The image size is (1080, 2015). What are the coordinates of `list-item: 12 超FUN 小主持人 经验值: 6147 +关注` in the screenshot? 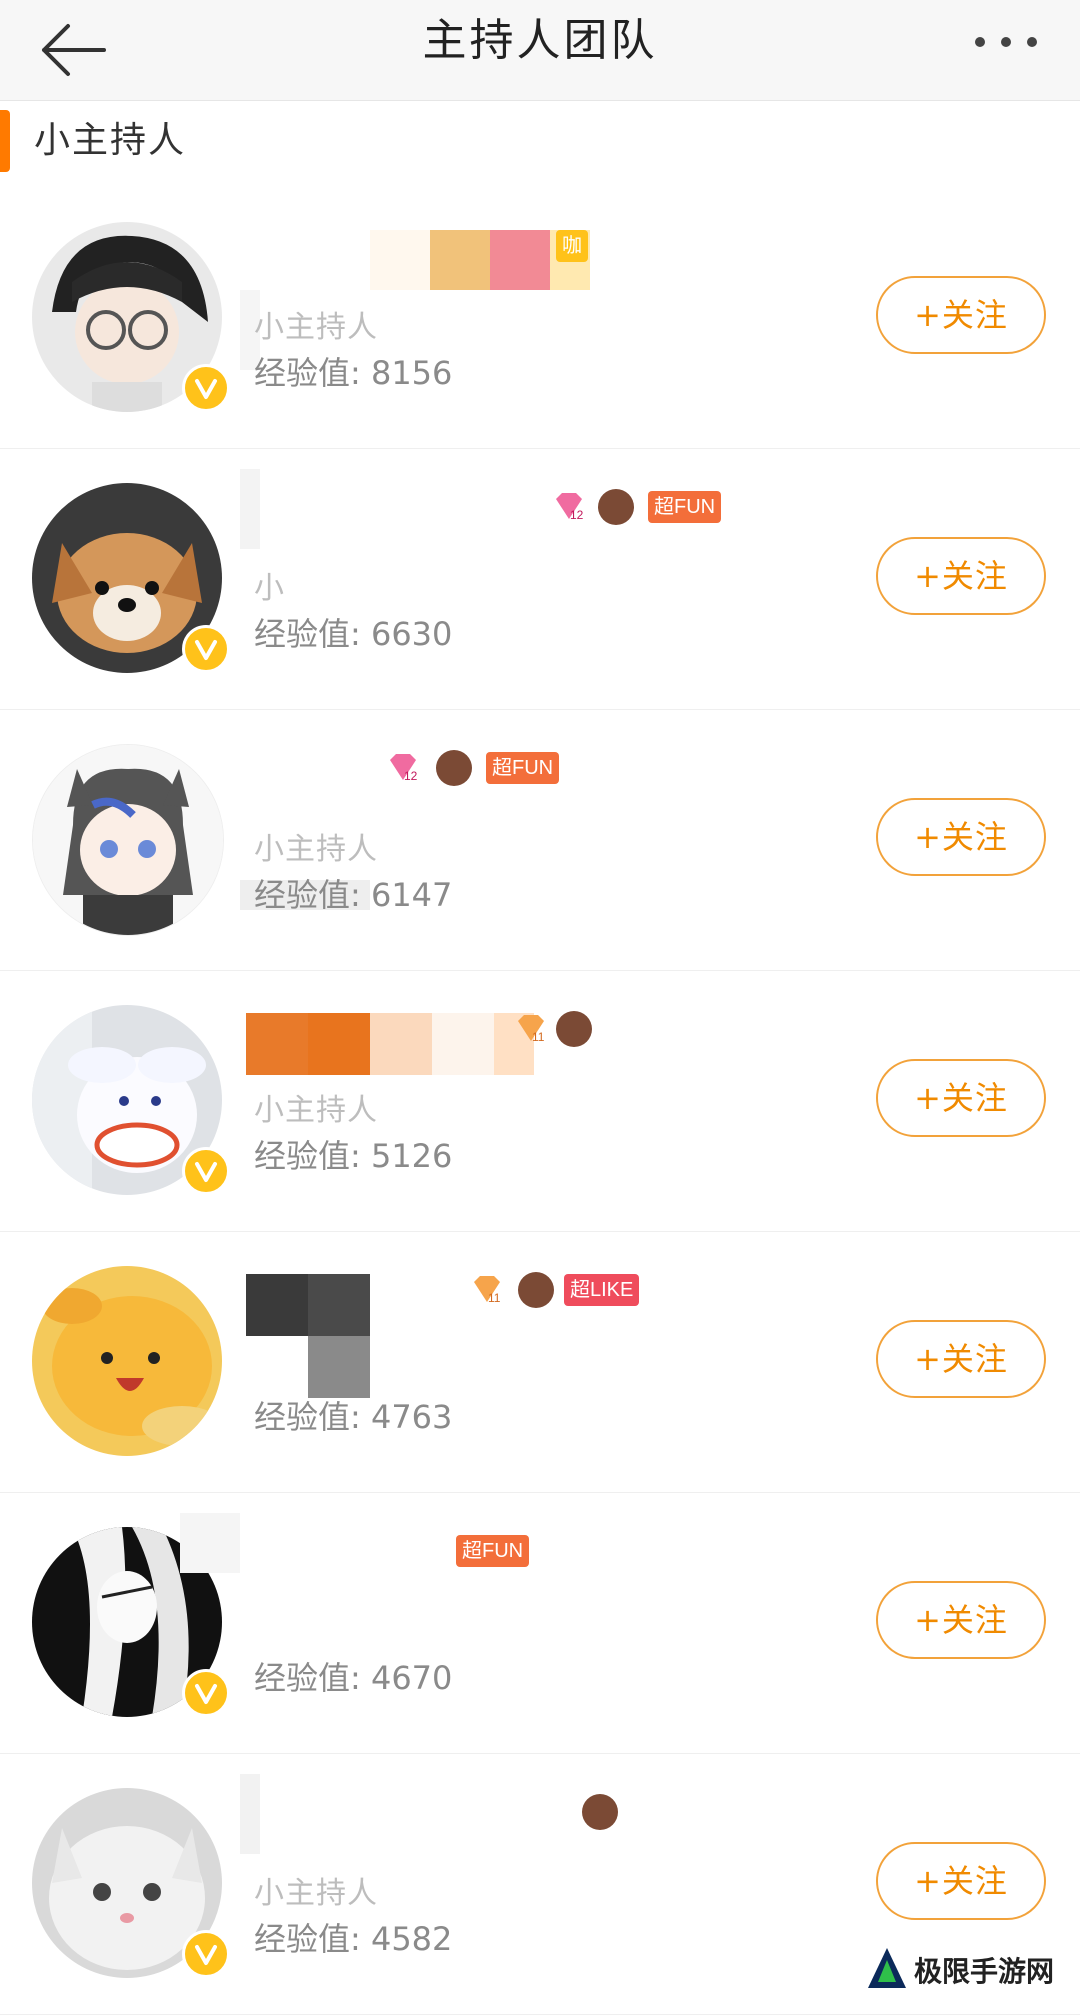 It's located at (540, 840).